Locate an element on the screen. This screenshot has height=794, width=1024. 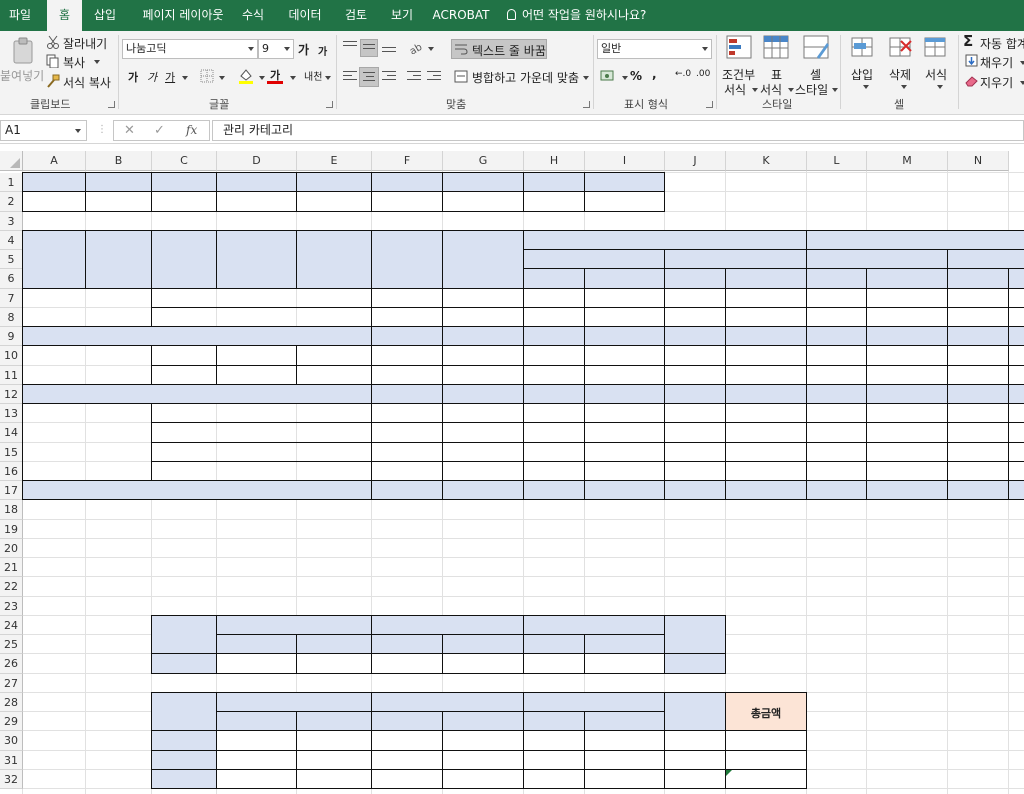
row-header: 28 is located at coordinates (11, 702).